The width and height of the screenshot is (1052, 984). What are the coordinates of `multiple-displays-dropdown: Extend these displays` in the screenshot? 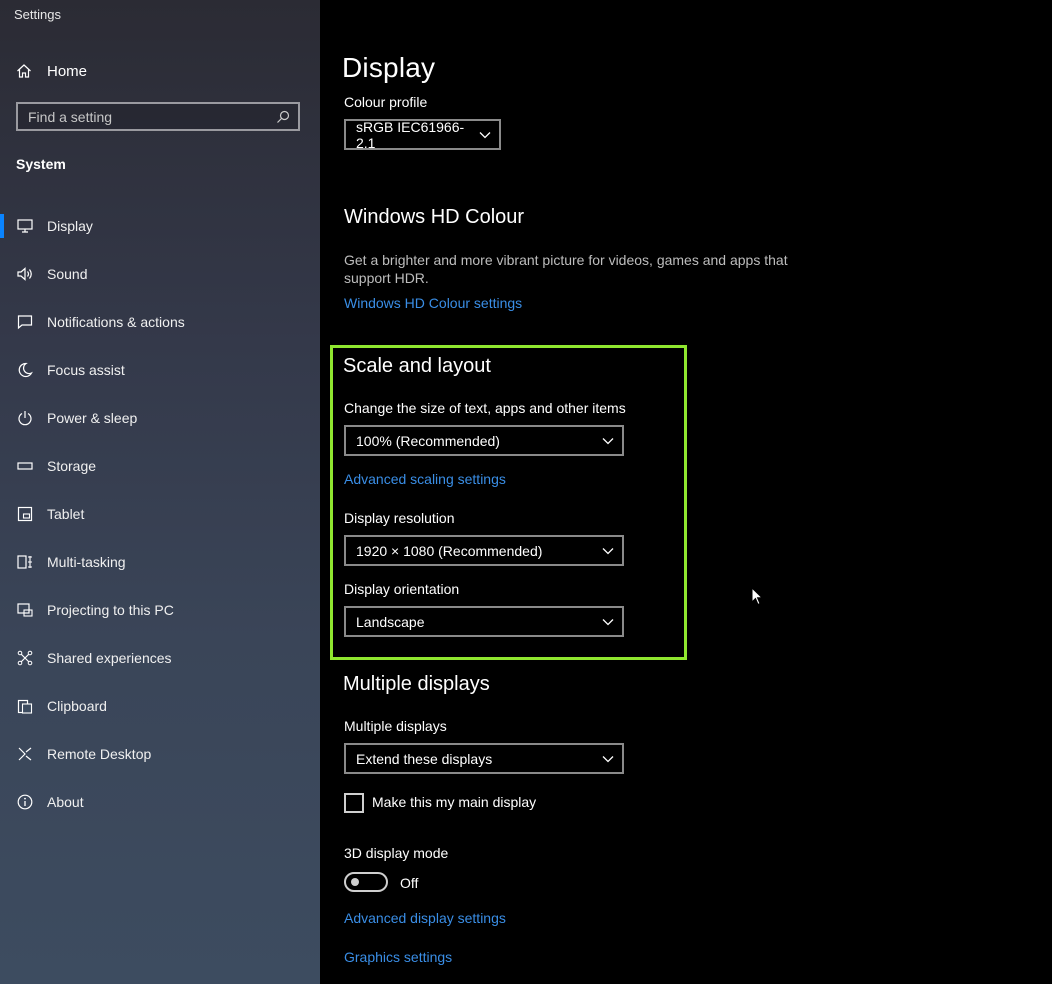 It's located at (484, 758).